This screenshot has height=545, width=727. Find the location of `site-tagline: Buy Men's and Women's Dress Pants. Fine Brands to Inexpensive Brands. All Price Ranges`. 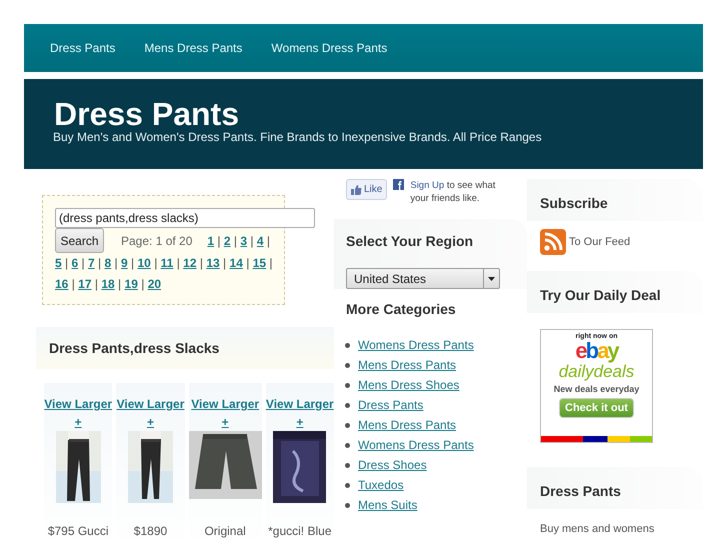

site-tagline: Buy Men's and Women's Dress Pants. Fine Brands to Inexpensive Brands. All Price Ranges is located at coordinates (298, 137).